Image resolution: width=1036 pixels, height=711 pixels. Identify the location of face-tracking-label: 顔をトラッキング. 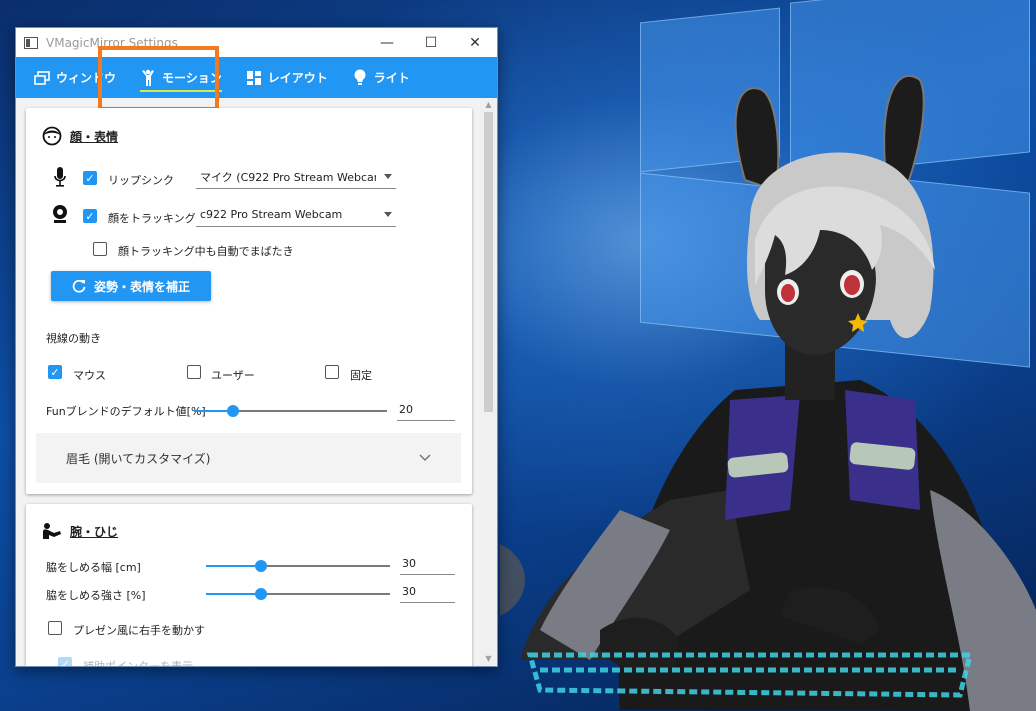
(152, 218).